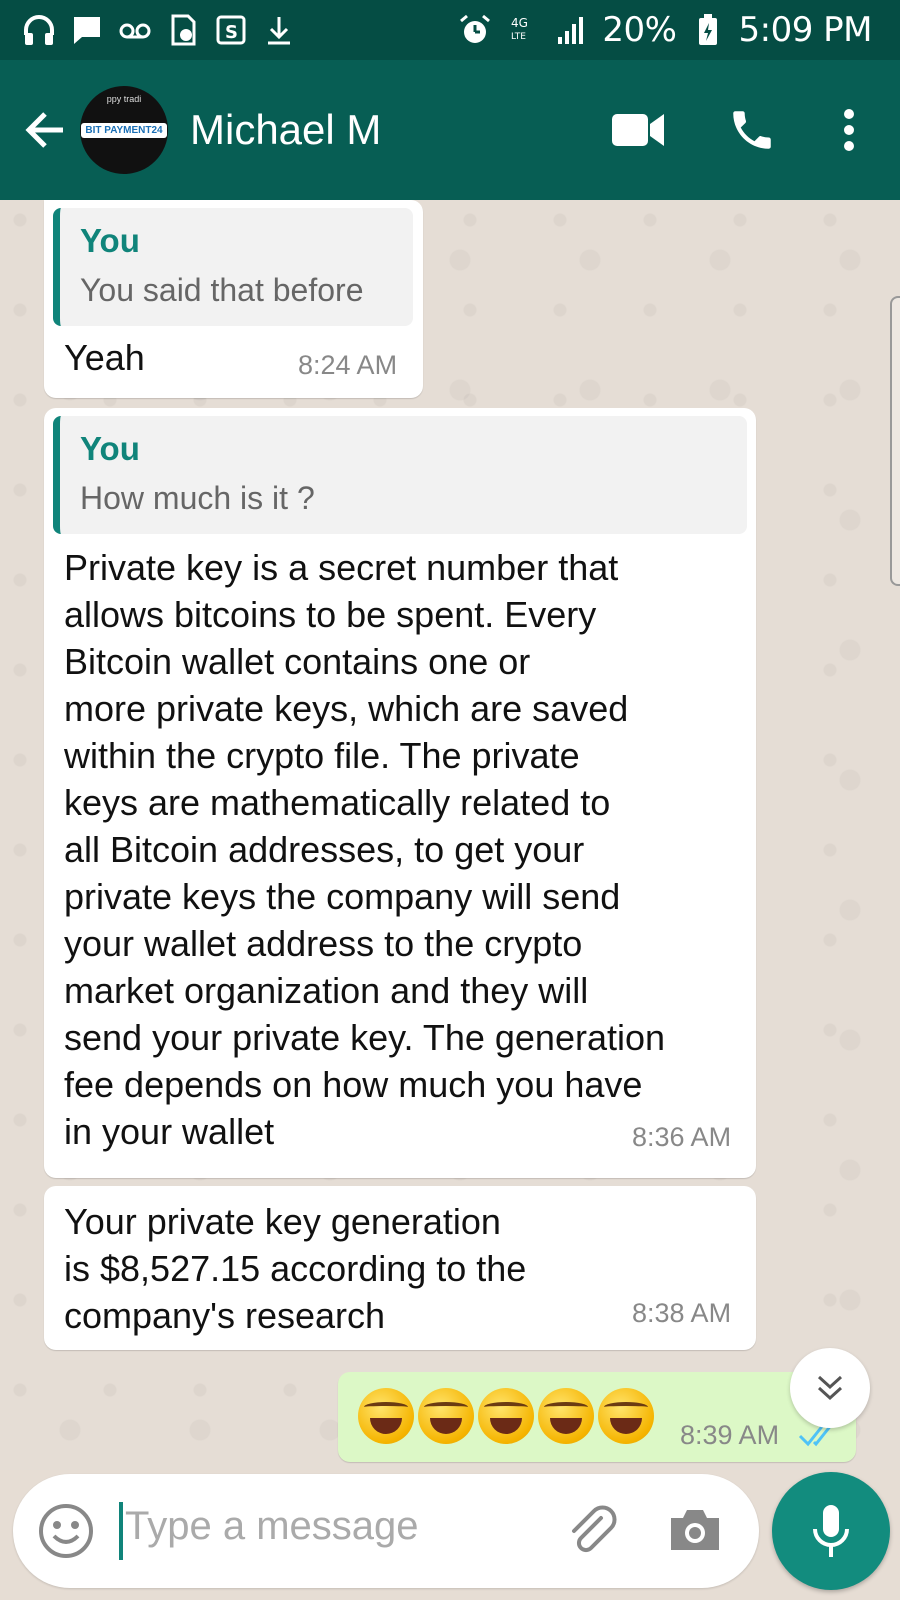 Image resolution: width=900 pixels, height=1600 pixels. Describe the element at coordinates (348, 365) in the screenshot. I see `message-time: 8:24 AM` at that location.